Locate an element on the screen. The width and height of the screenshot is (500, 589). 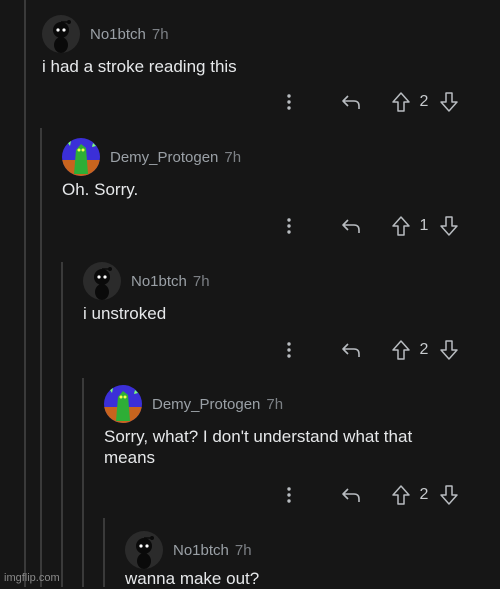
comment-body: wanna make out? is located at coordinates (192, 578).